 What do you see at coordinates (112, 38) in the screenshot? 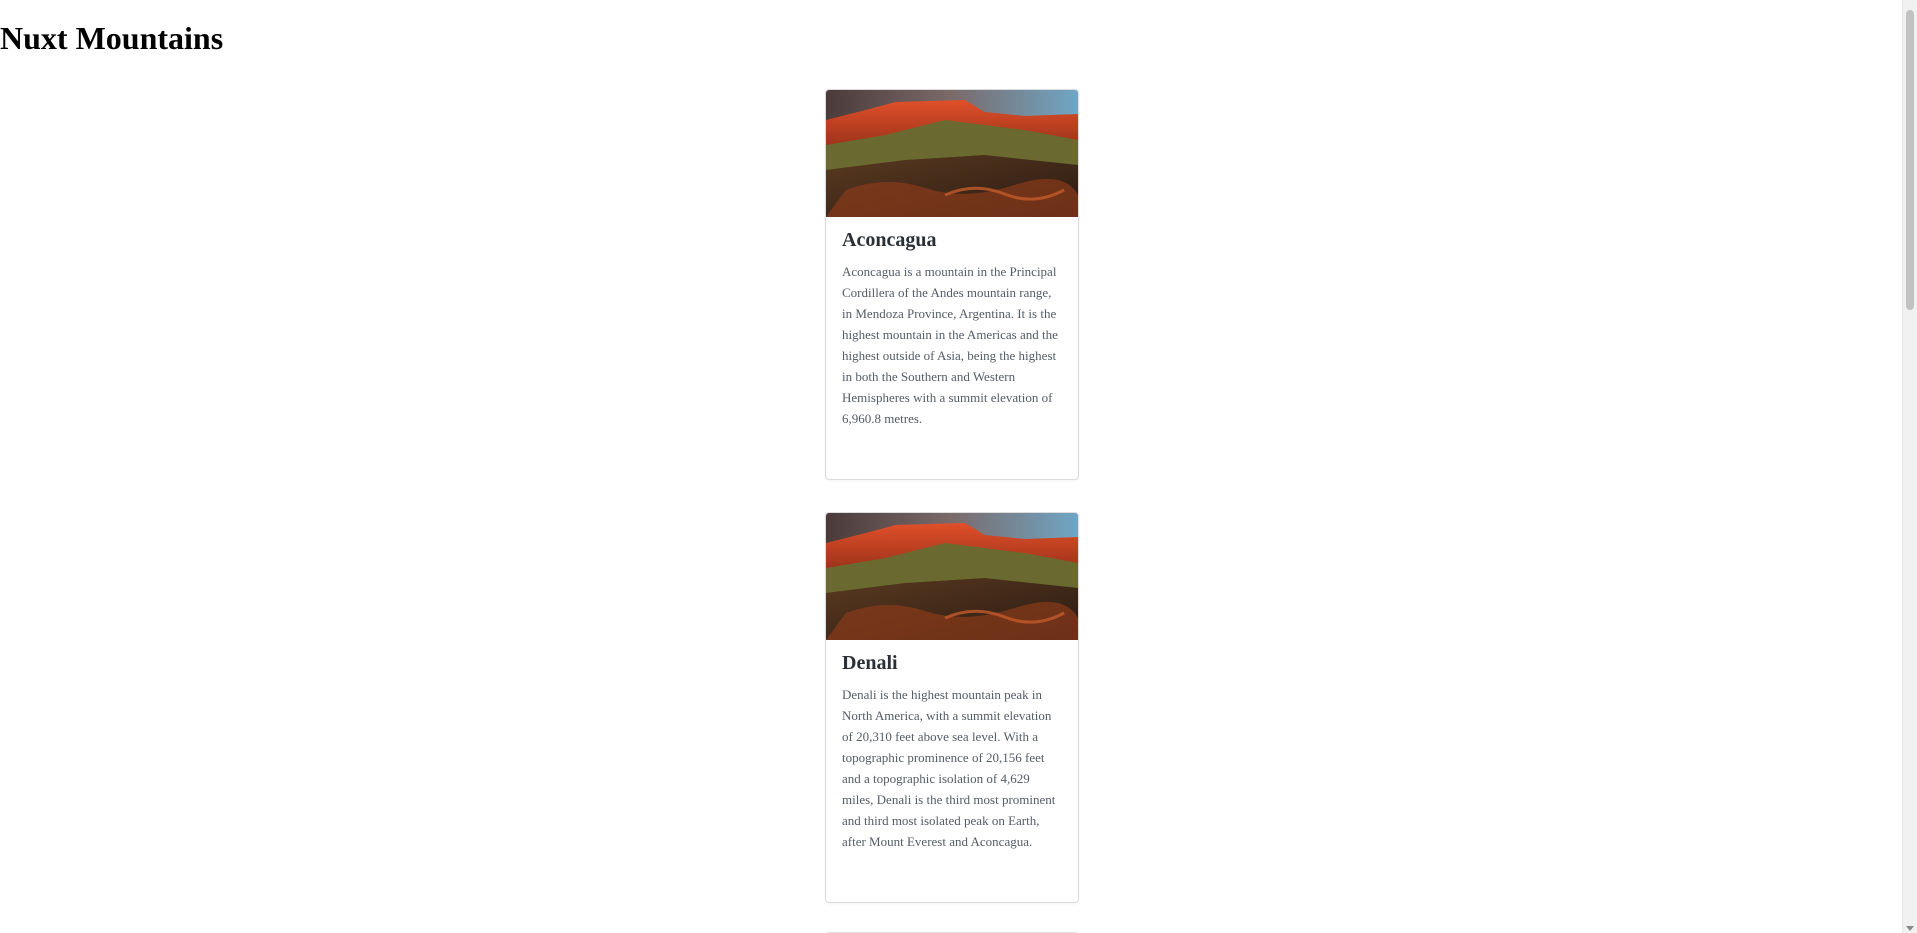
I see `page-title: Nuxt Mountains` at bounding box center [112, 38].